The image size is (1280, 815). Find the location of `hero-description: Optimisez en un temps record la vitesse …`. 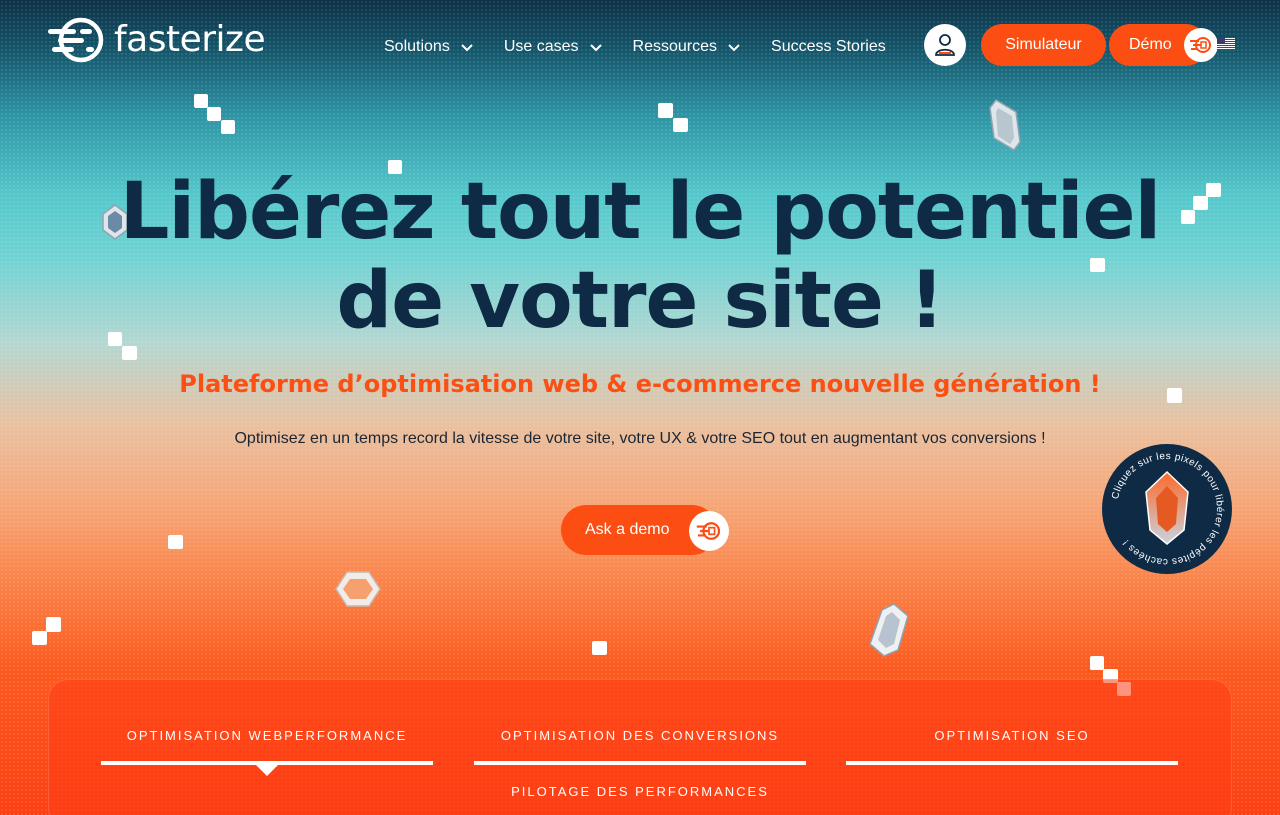

hero-description: Optimisez en un temps record la vitesse … is located at coordinates (640, 438).